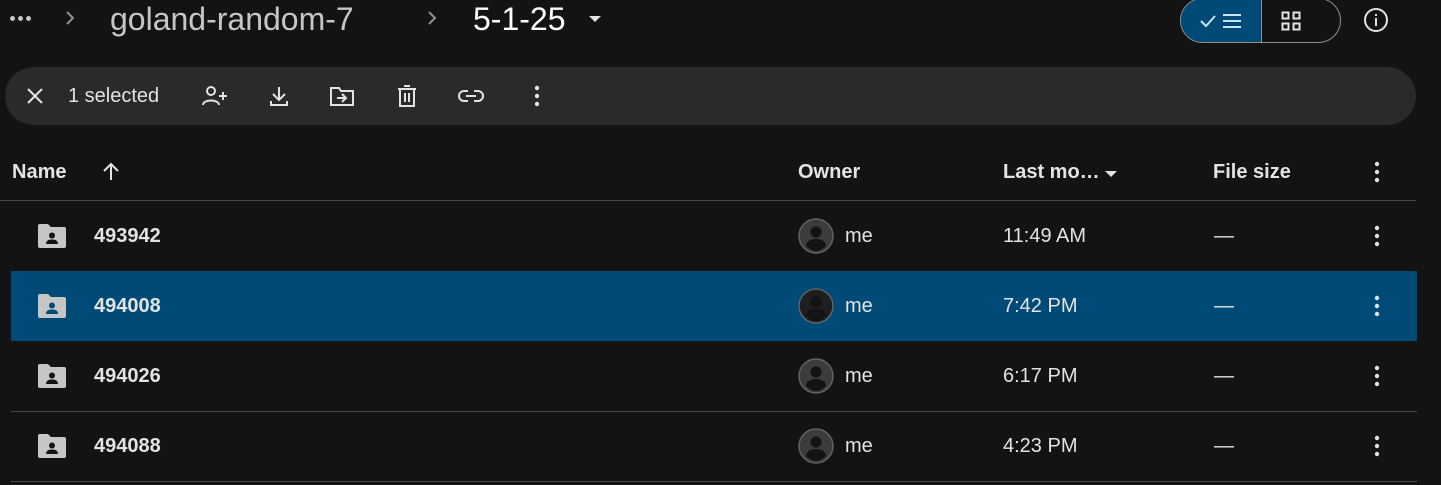  I want to click on view-toggle, so click(1260, 21).